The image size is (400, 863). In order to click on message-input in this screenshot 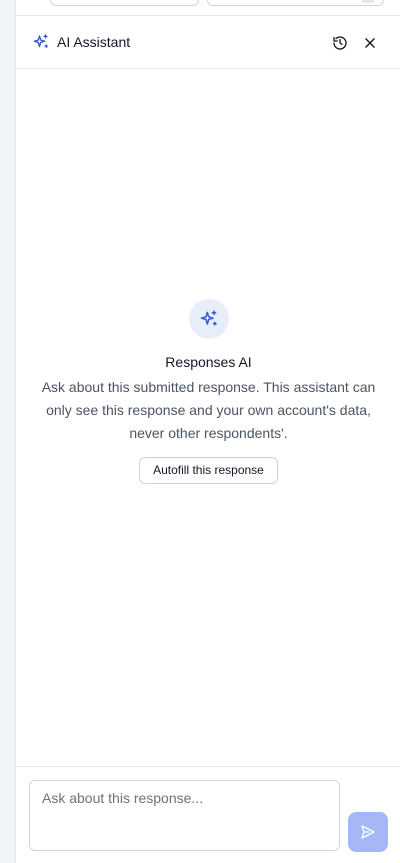, I will do `click(184, 815)`.